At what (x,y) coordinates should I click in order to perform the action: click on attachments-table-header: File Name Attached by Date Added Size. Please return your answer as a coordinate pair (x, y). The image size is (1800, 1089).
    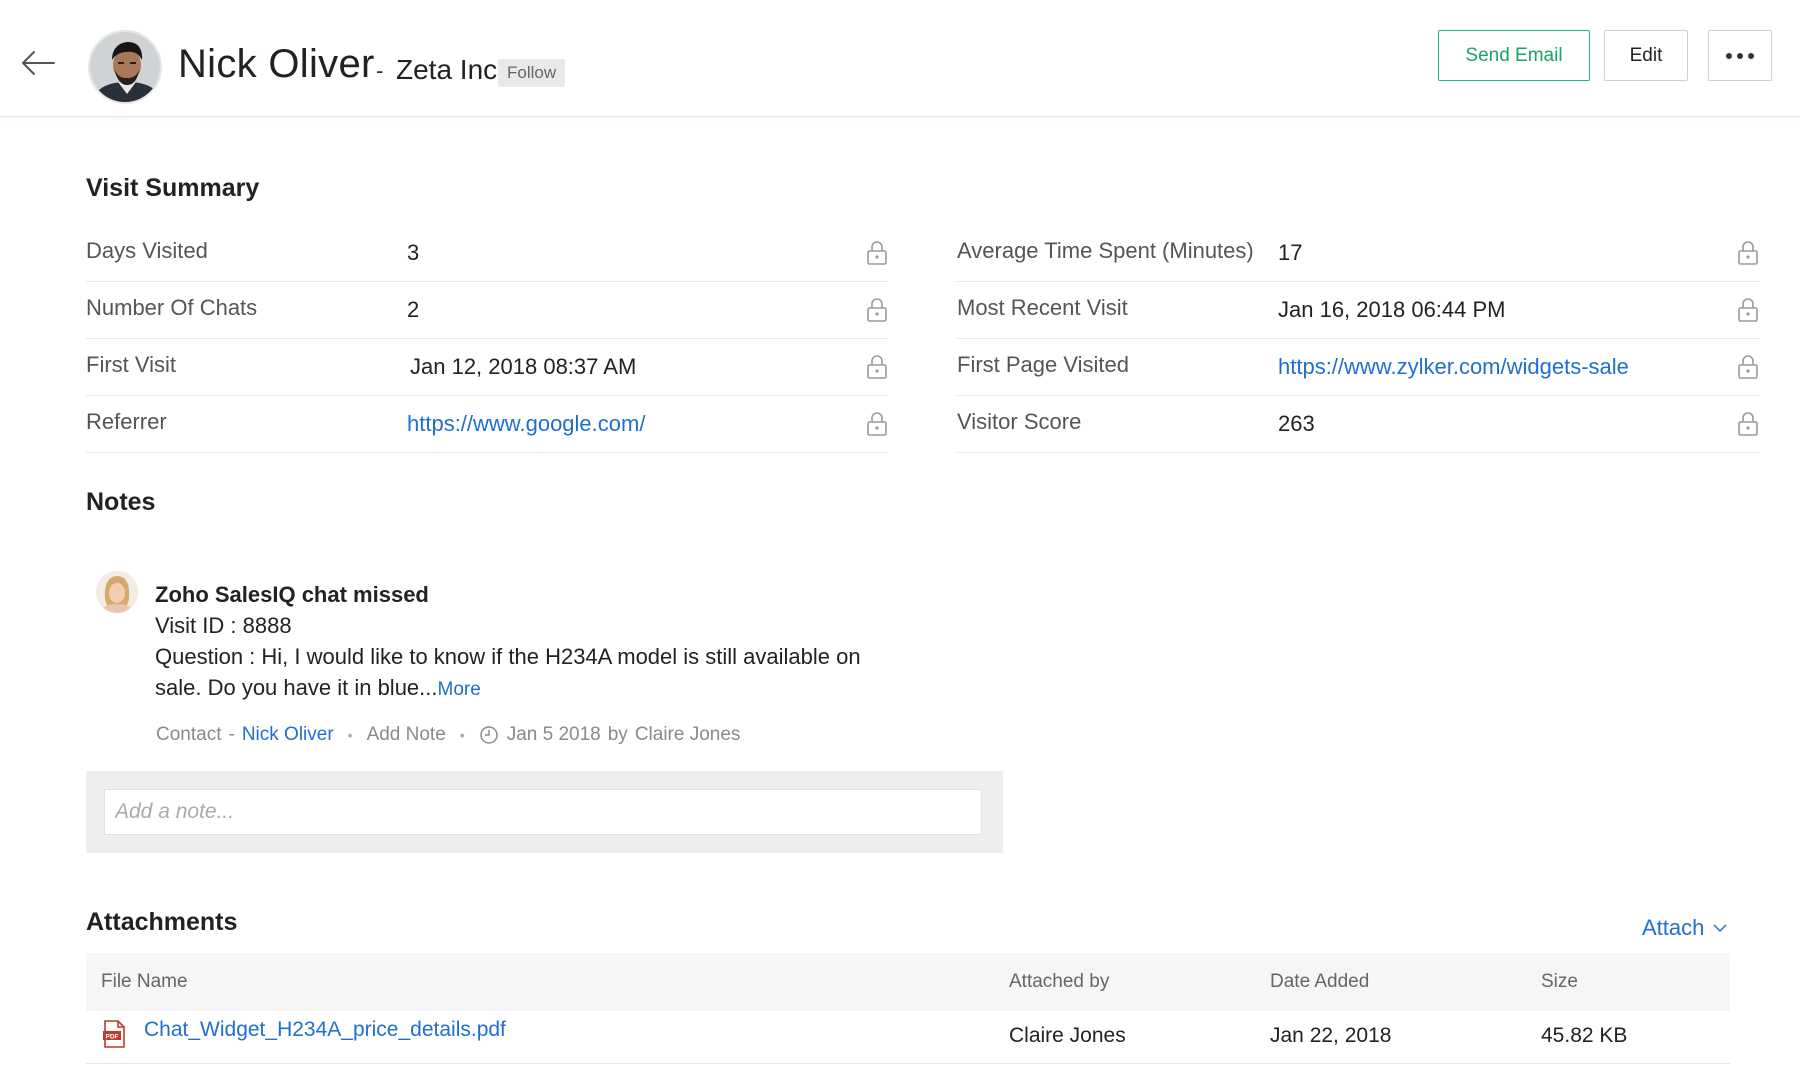
    Looking at the image, I should click on (908, 982).